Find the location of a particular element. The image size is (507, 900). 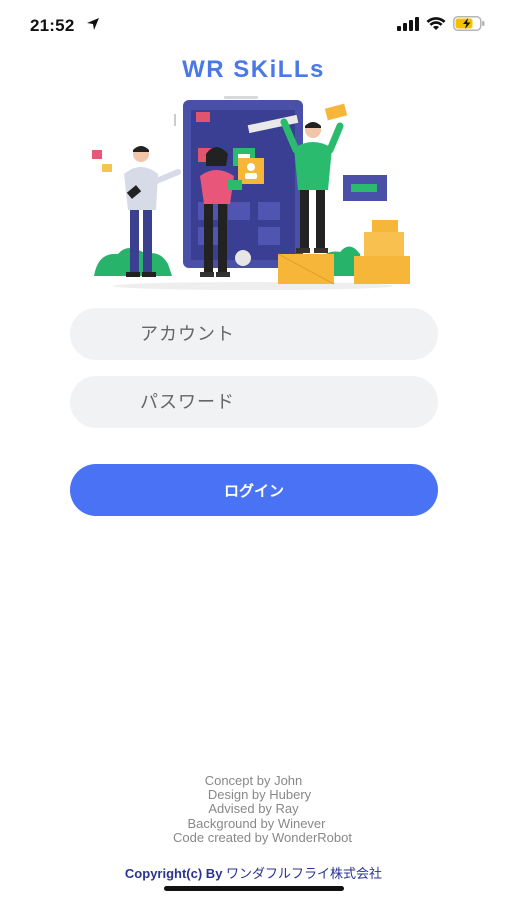

copyright-prefix: Copyright(c) By is located at coordinates (173, 873).